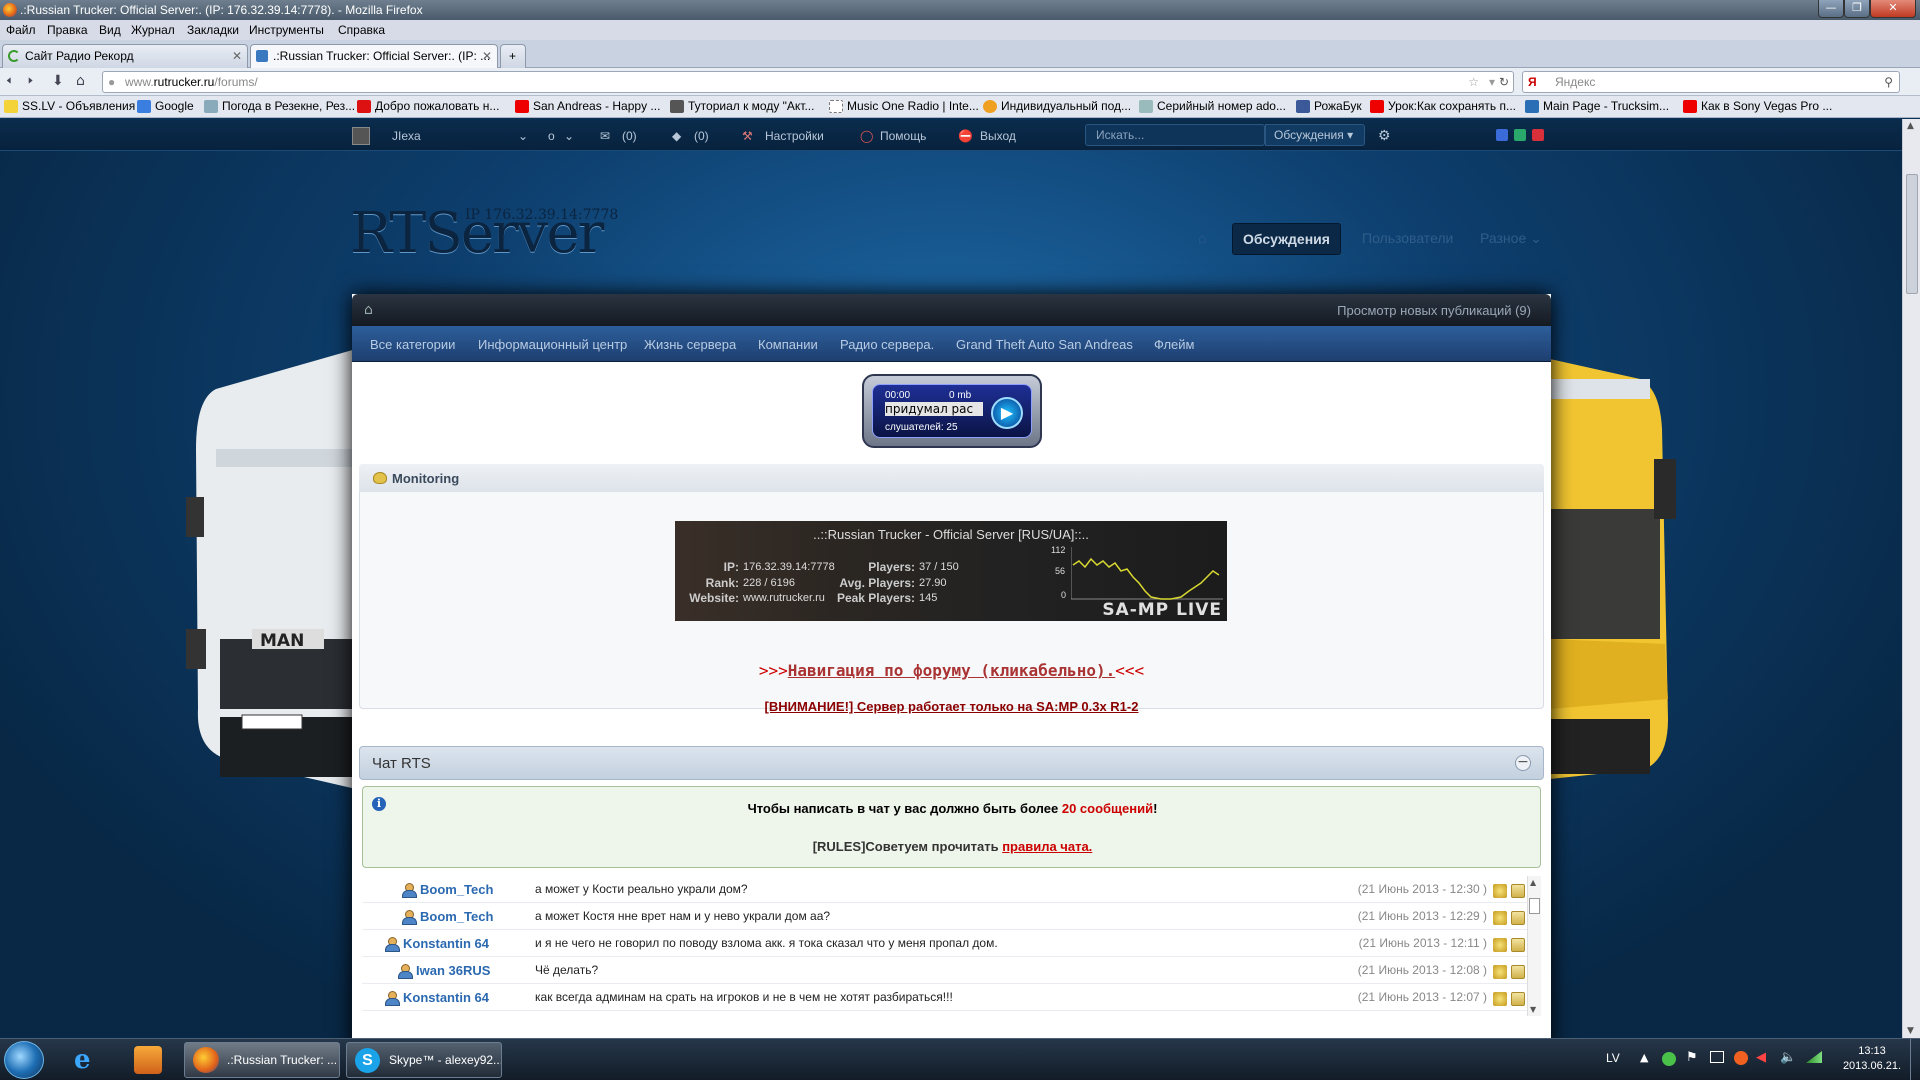 The width and height of the screenshot is (1920, 1080). Describe the element at coordinates (1315, 135) in the screenshot. I see `search-scope-select: Обсуждения ▾` at that location.